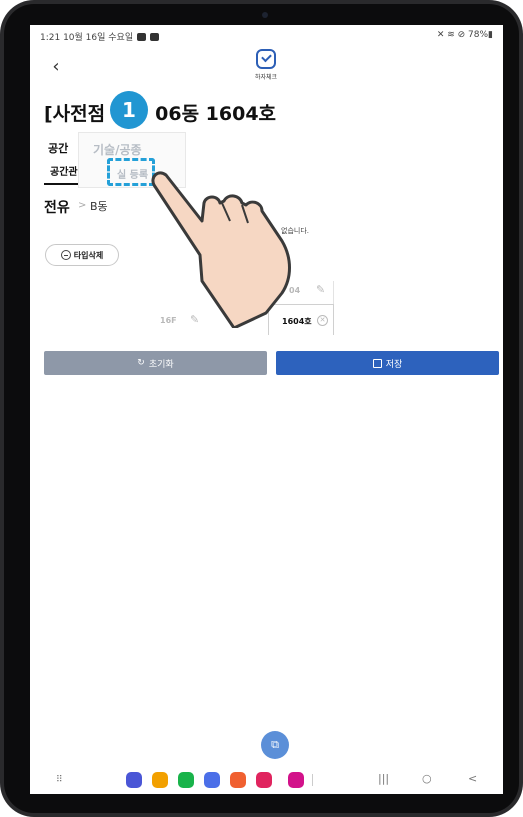  Describe the element at coordinates (472, 778) in the screenshot. I see `back-nav-icon: <` at that location.